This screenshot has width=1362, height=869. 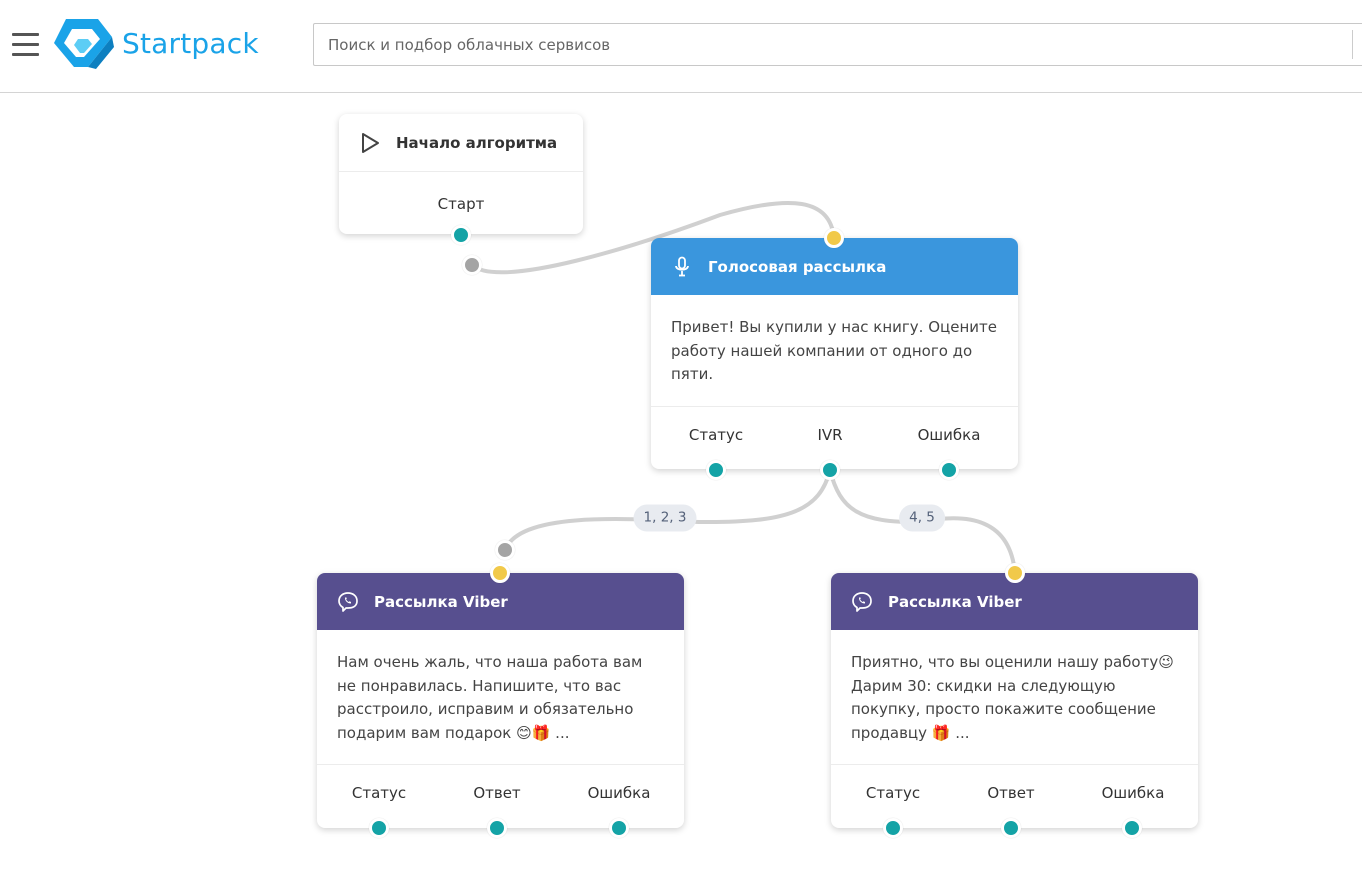 What do you see at coordinates (441, 601) in the screenshot?
I see `viber-left-title: Рассылка Viber` at bounding box center [441, 601].